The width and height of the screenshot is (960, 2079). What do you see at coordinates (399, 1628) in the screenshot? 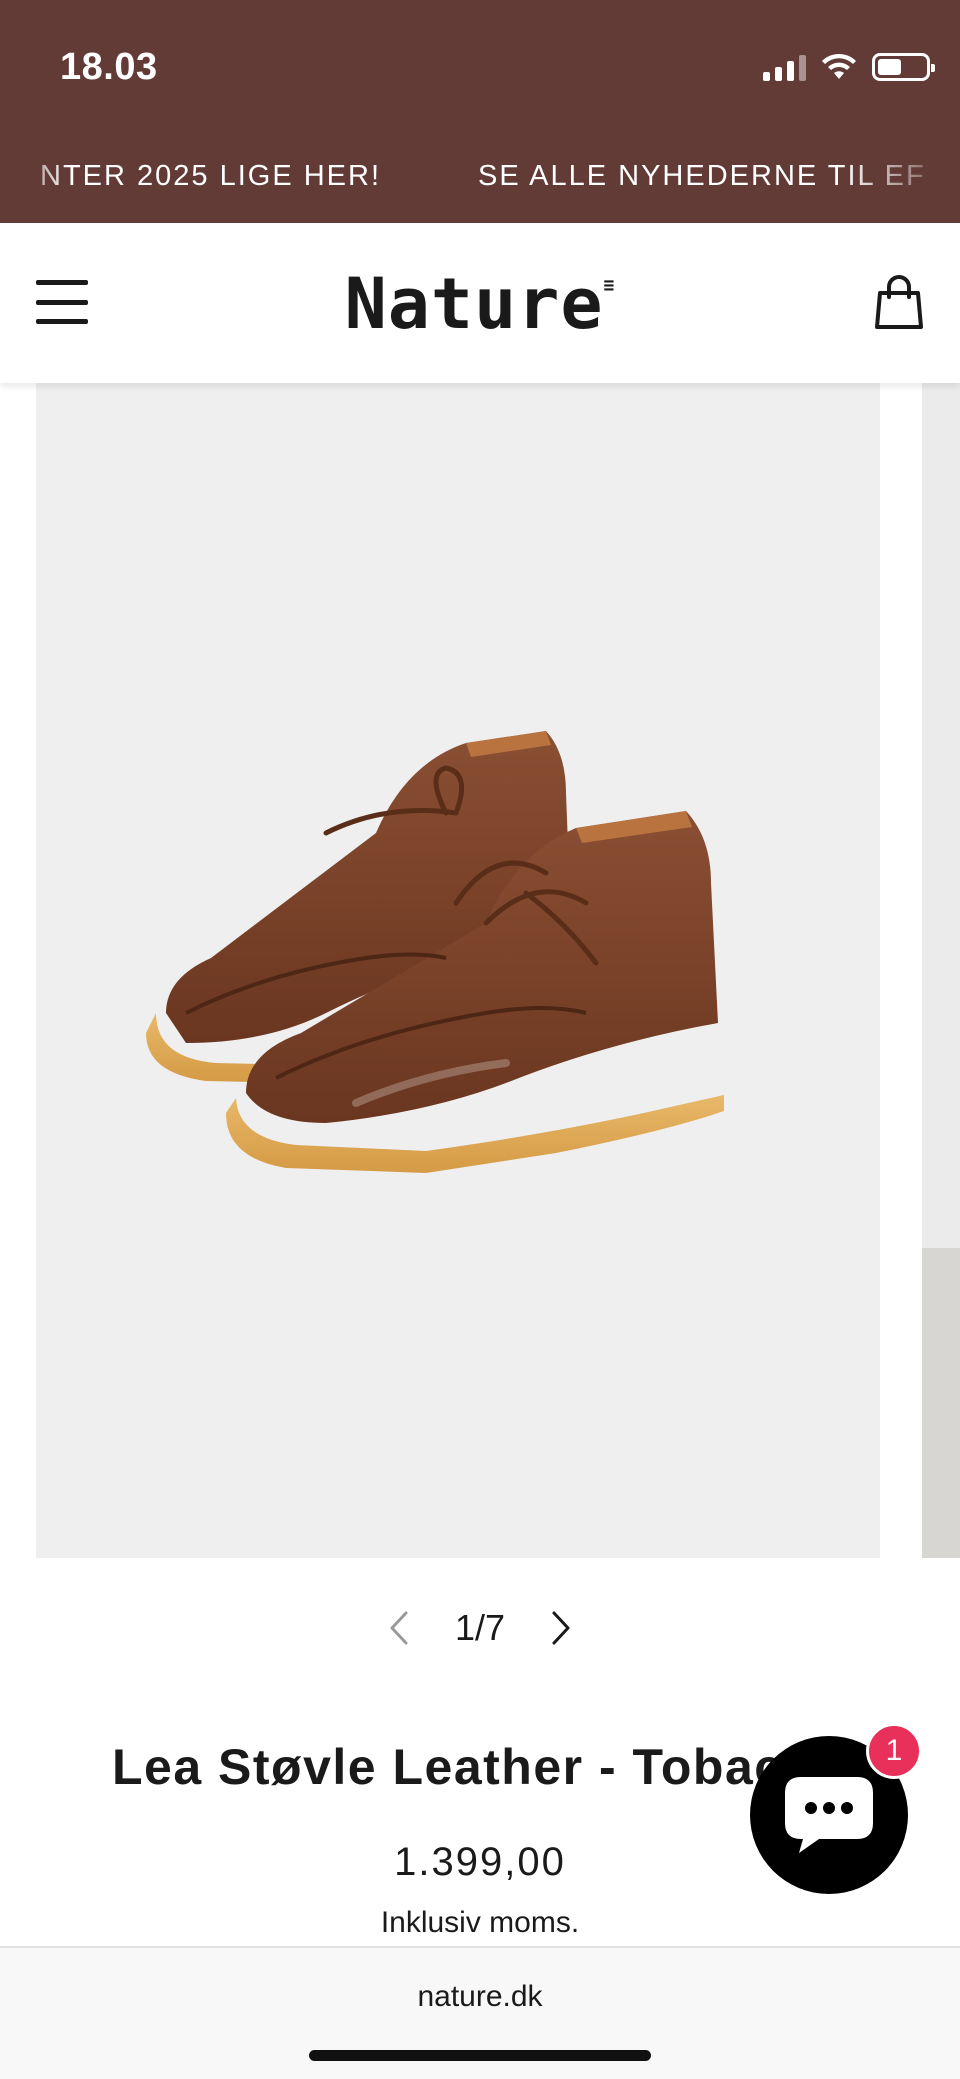
I see `chevron-left-icon` at bounding box center [399, 1628].